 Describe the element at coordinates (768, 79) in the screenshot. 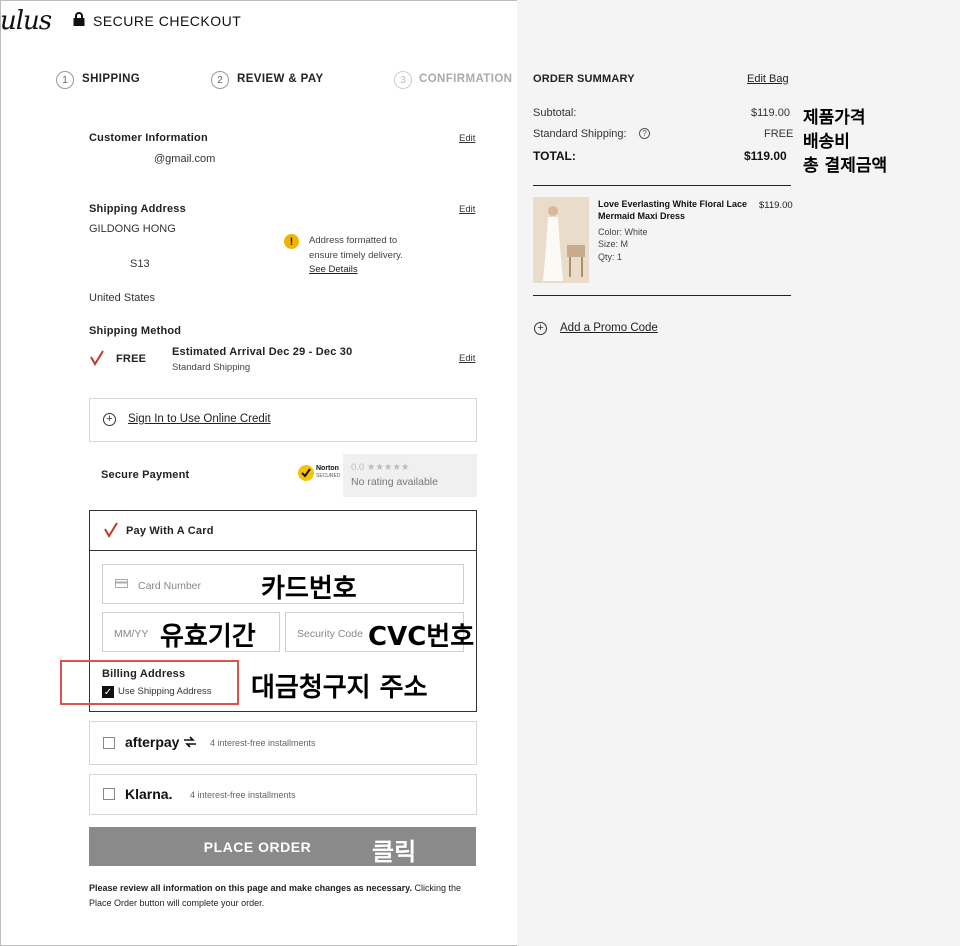

I see `edit-bag-link: Edit Bag` at that location.